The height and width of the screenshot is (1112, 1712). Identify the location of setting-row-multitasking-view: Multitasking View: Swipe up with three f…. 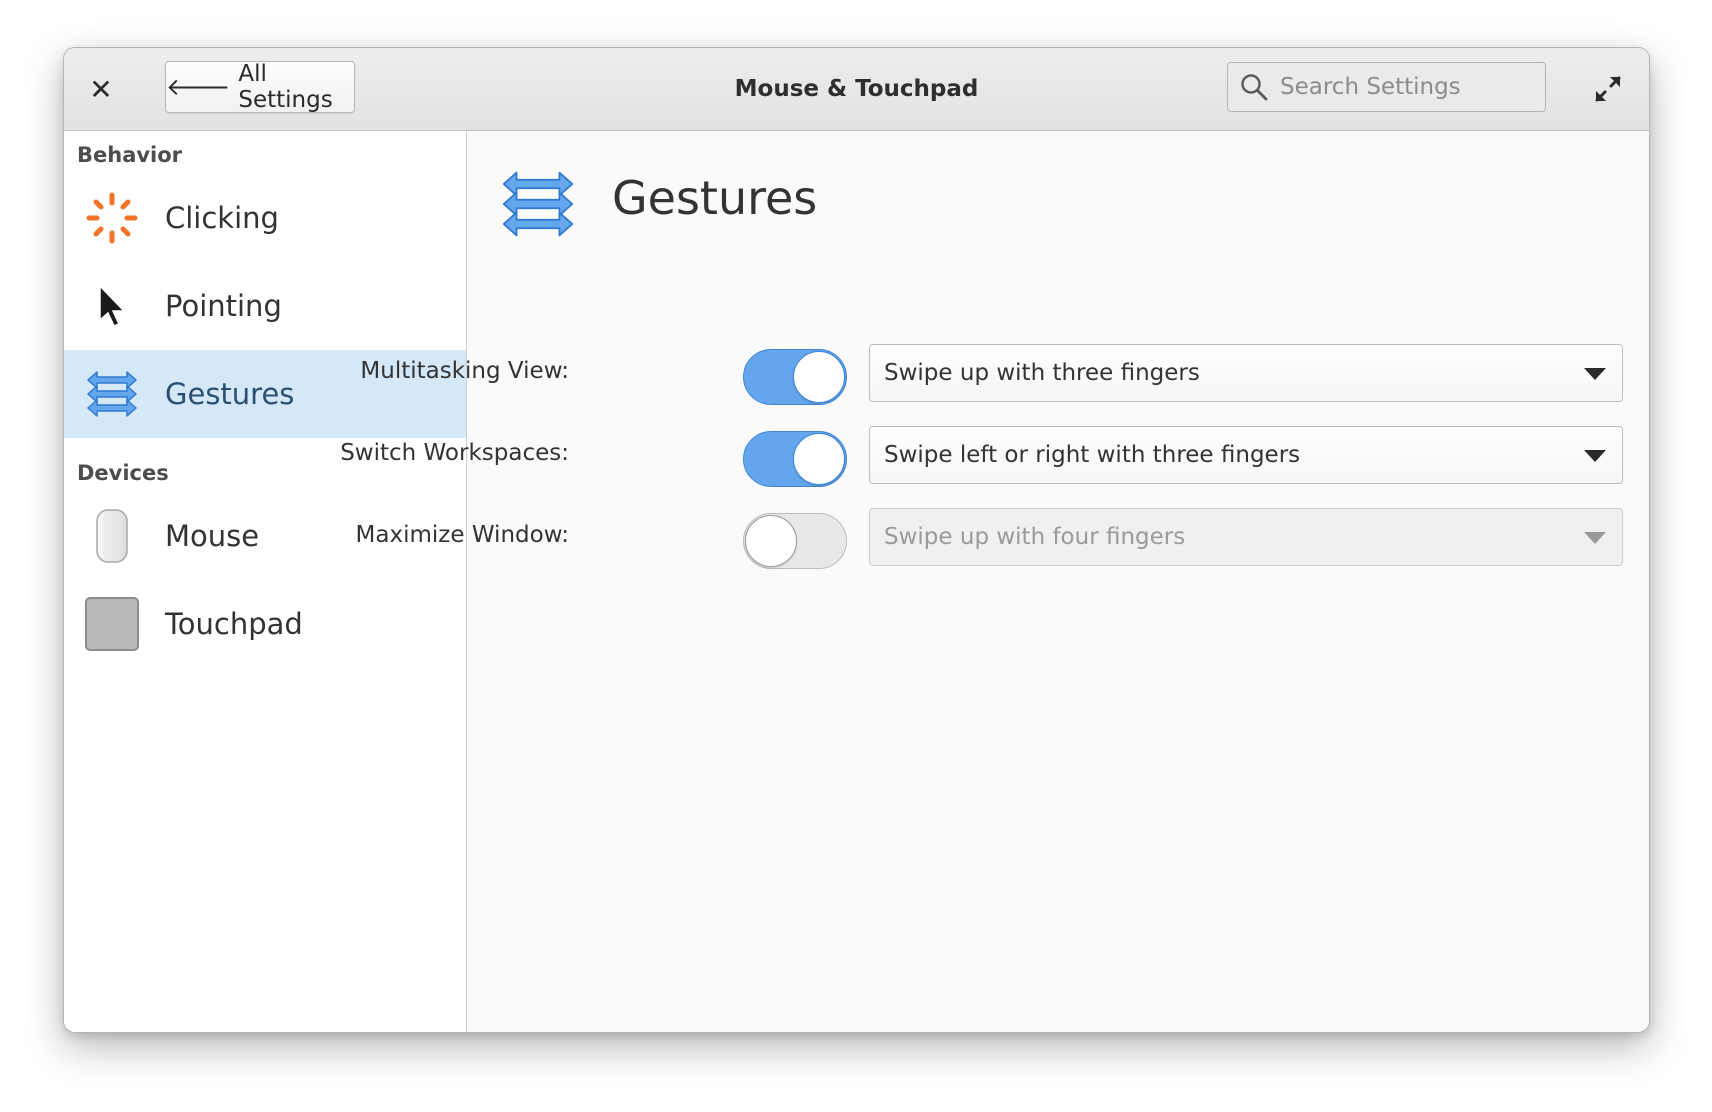
(1004, 374).